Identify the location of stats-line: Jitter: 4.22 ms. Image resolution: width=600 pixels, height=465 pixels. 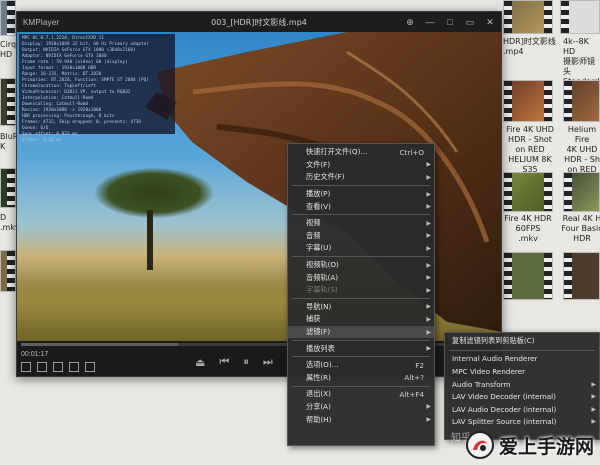
(42, 140).